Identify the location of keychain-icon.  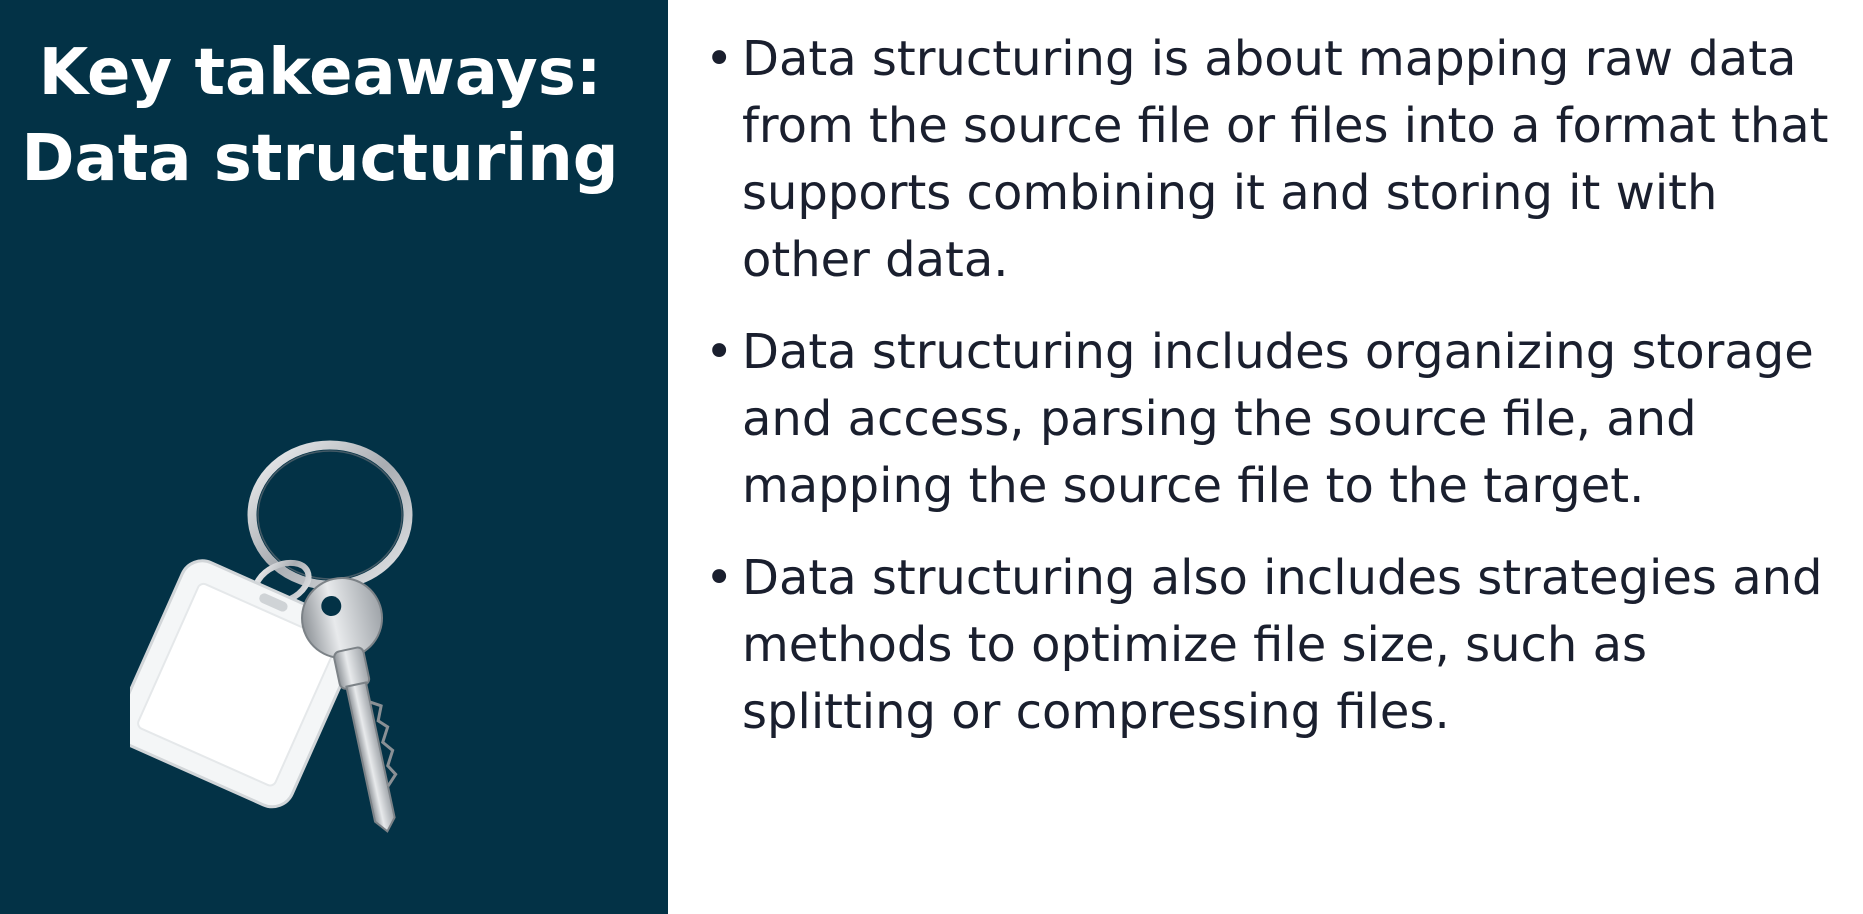
(271, 636).